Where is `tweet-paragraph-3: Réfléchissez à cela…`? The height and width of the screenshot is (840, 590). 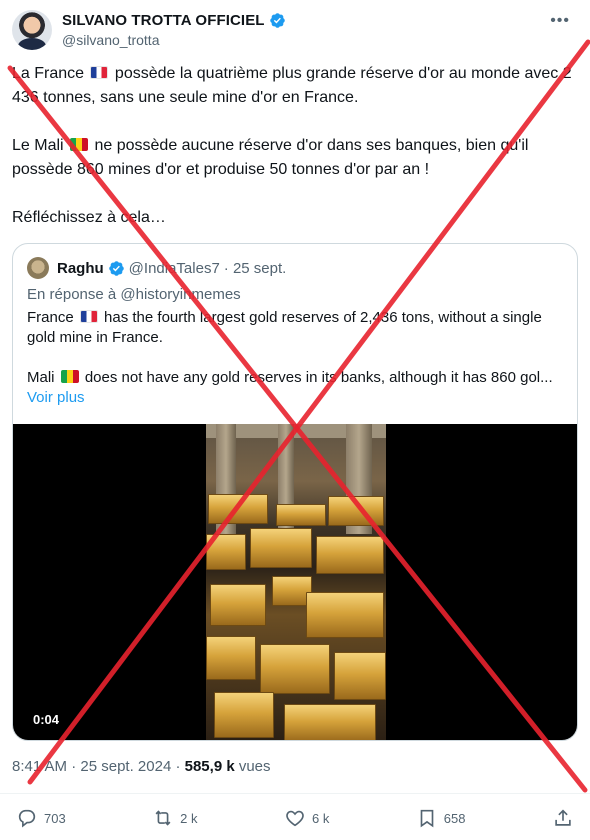
tweet-paragraph-3: Réfléchissez à cela… is located at coordinates (89, 217).